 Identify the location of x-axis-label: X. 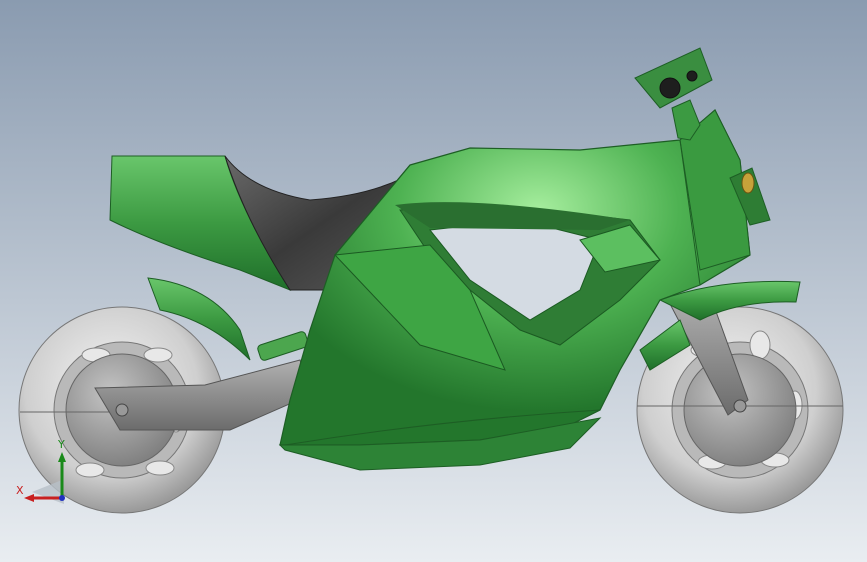
(20, 490).